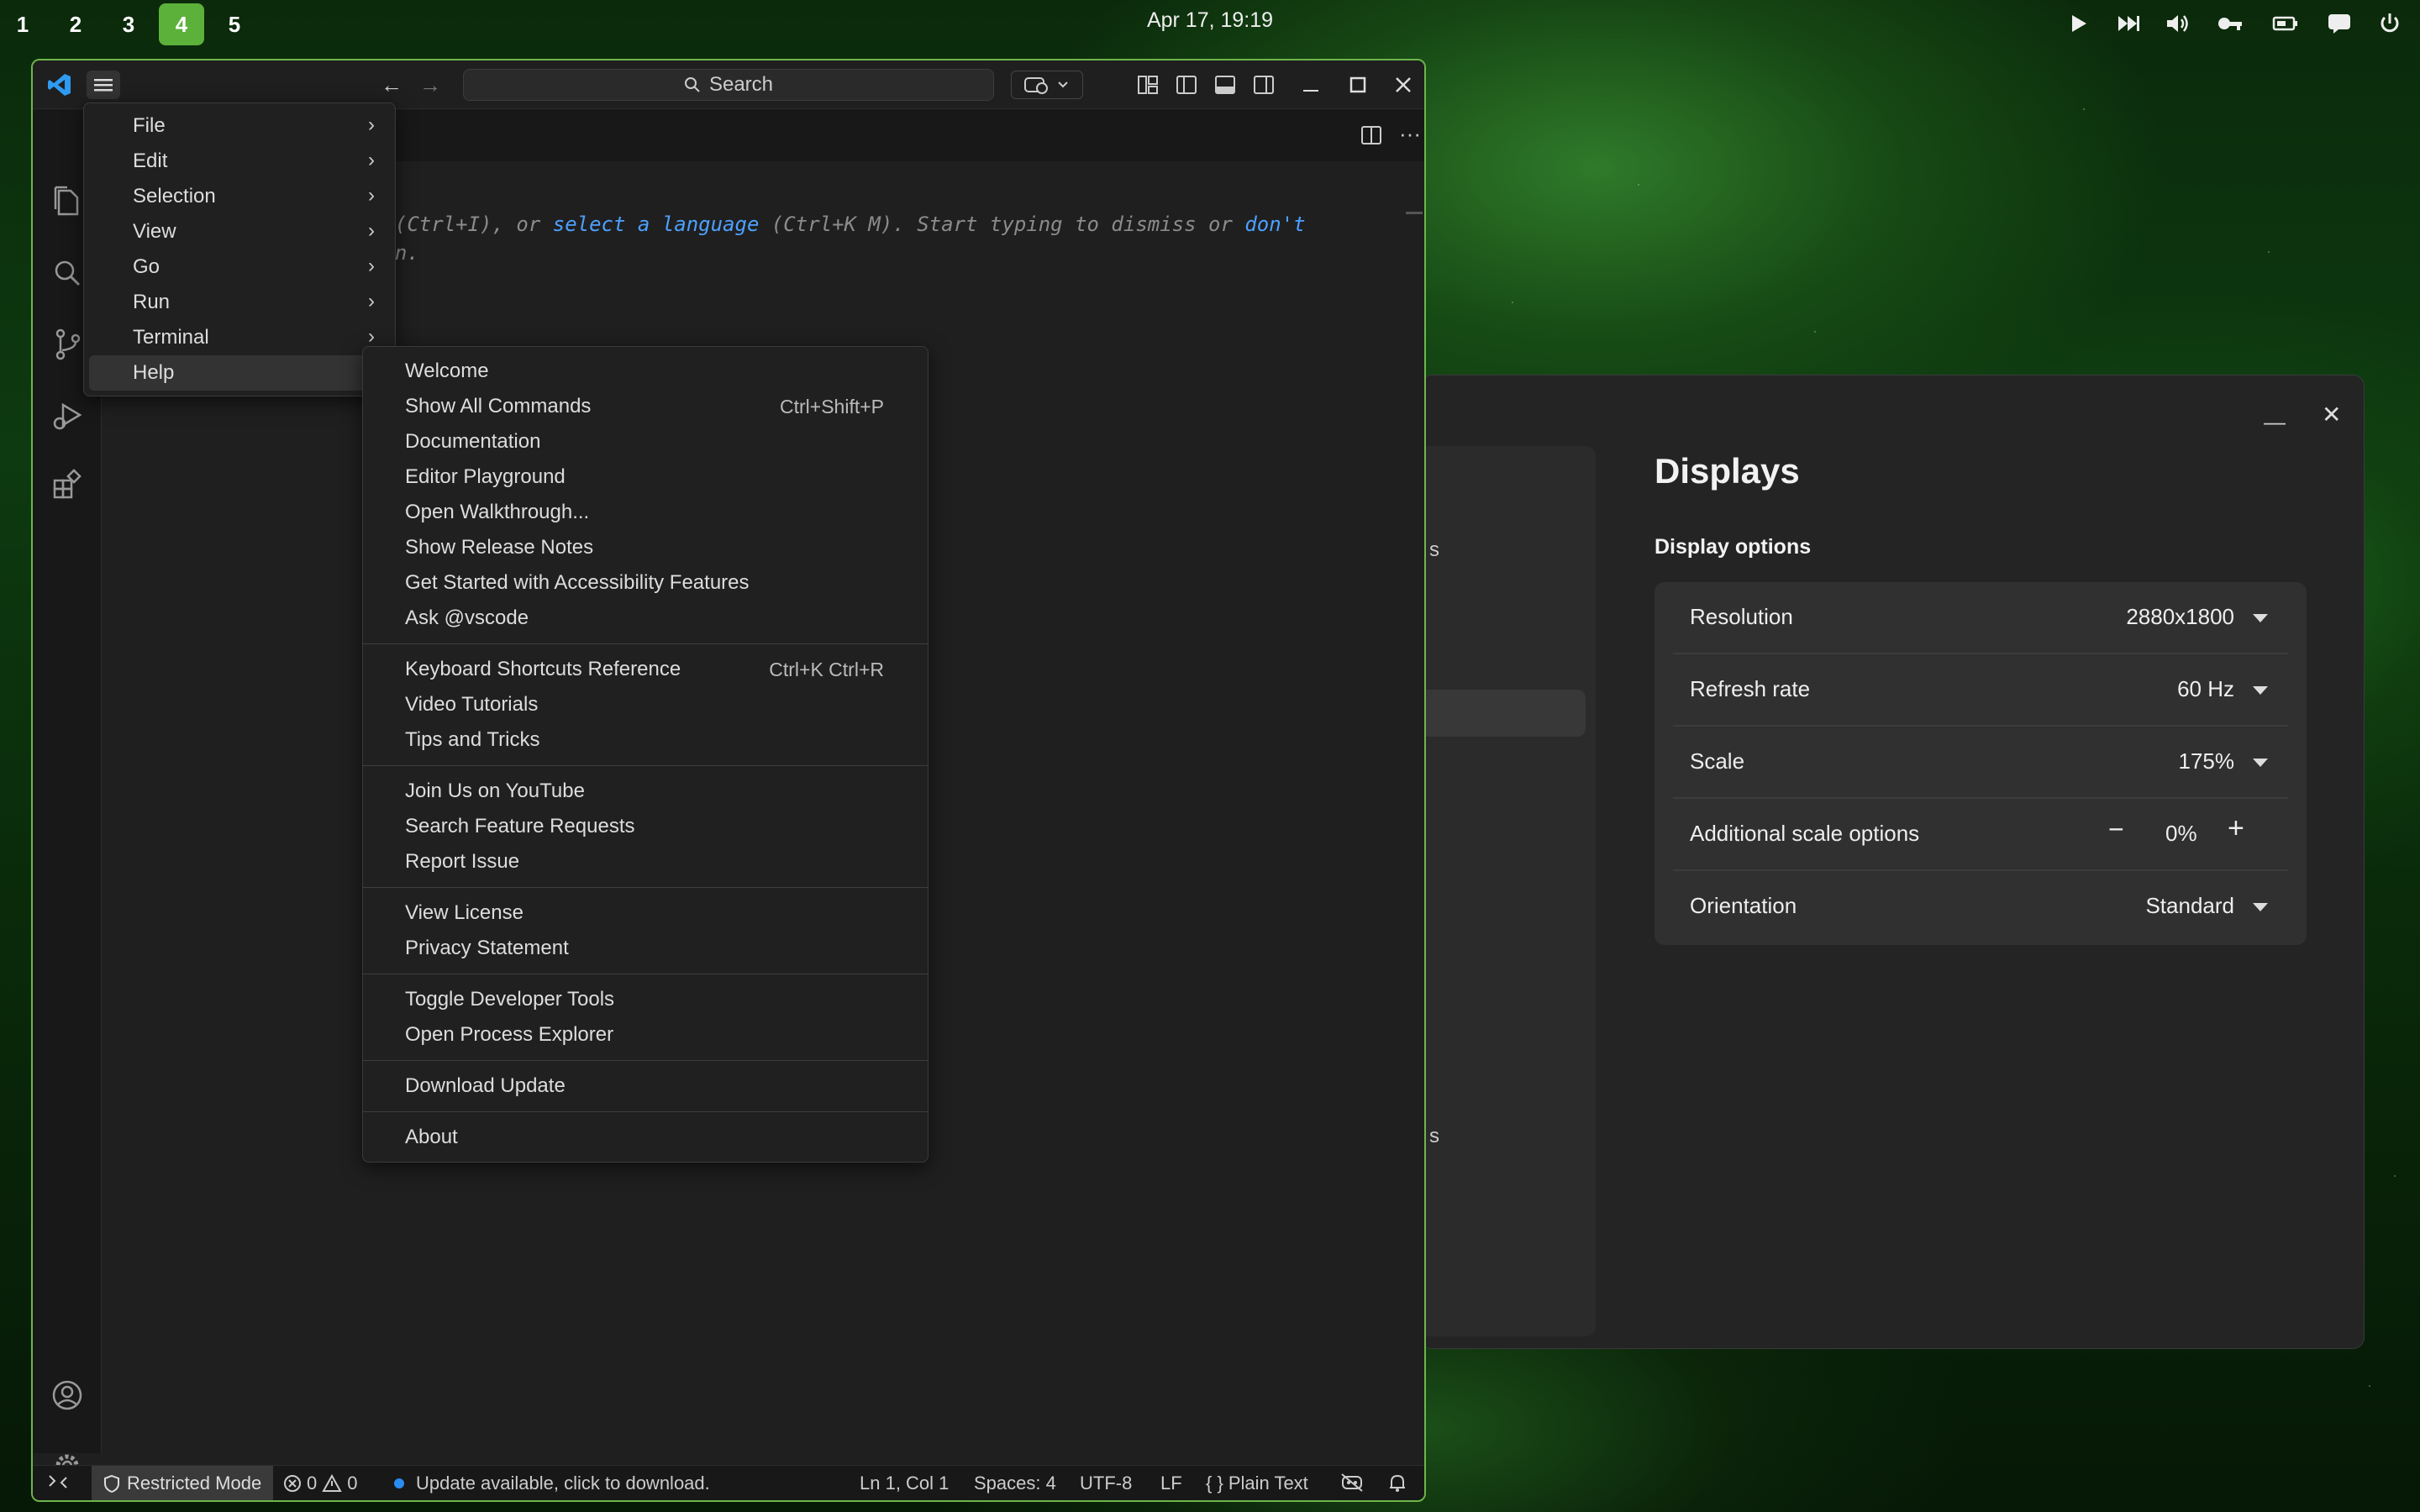 This screenshot has width=2420, height=1512. Describe the element at coordinates (1311, 85) in the screenshot. I see `minimize-window-icon` at that location.